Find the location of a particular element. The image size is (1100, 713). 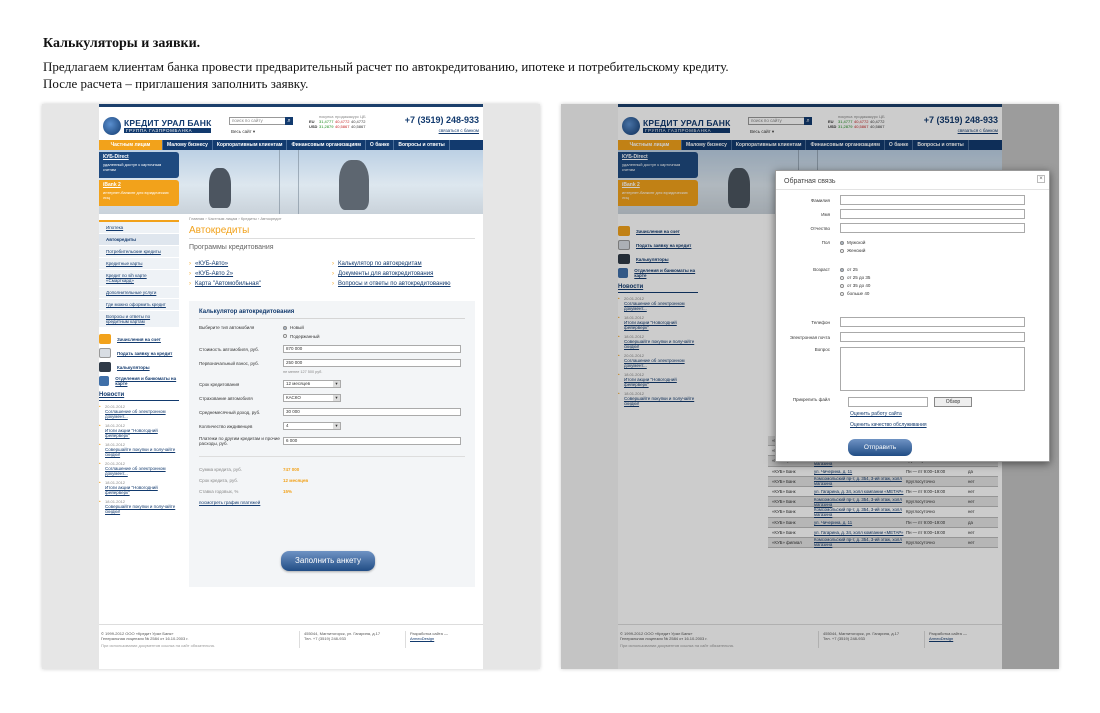

gender-female-radio: Женский is located at coordinates (852, 250).